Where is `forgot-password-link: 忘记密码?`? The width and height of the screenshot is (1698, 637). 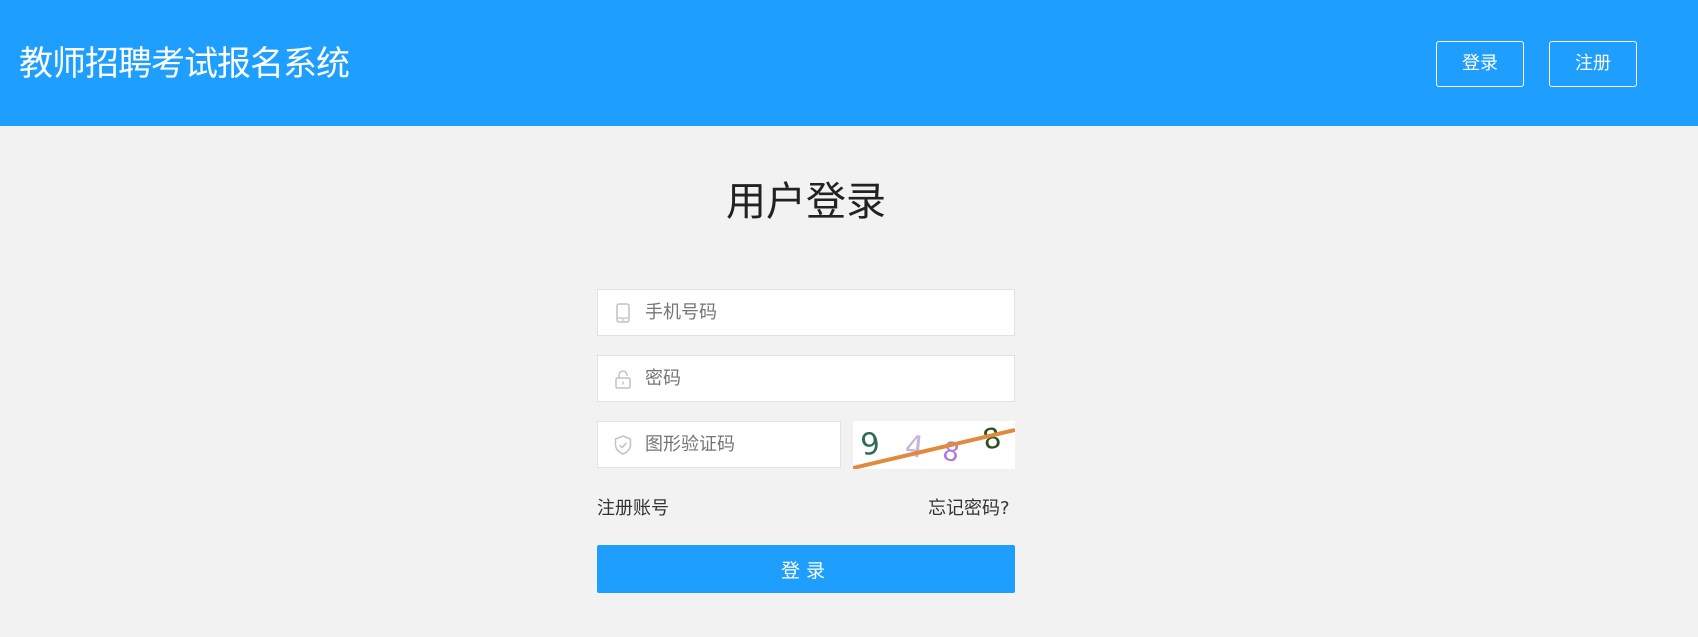
forgot-password-link: 忘记密码? is located at coordinates (969, 509).